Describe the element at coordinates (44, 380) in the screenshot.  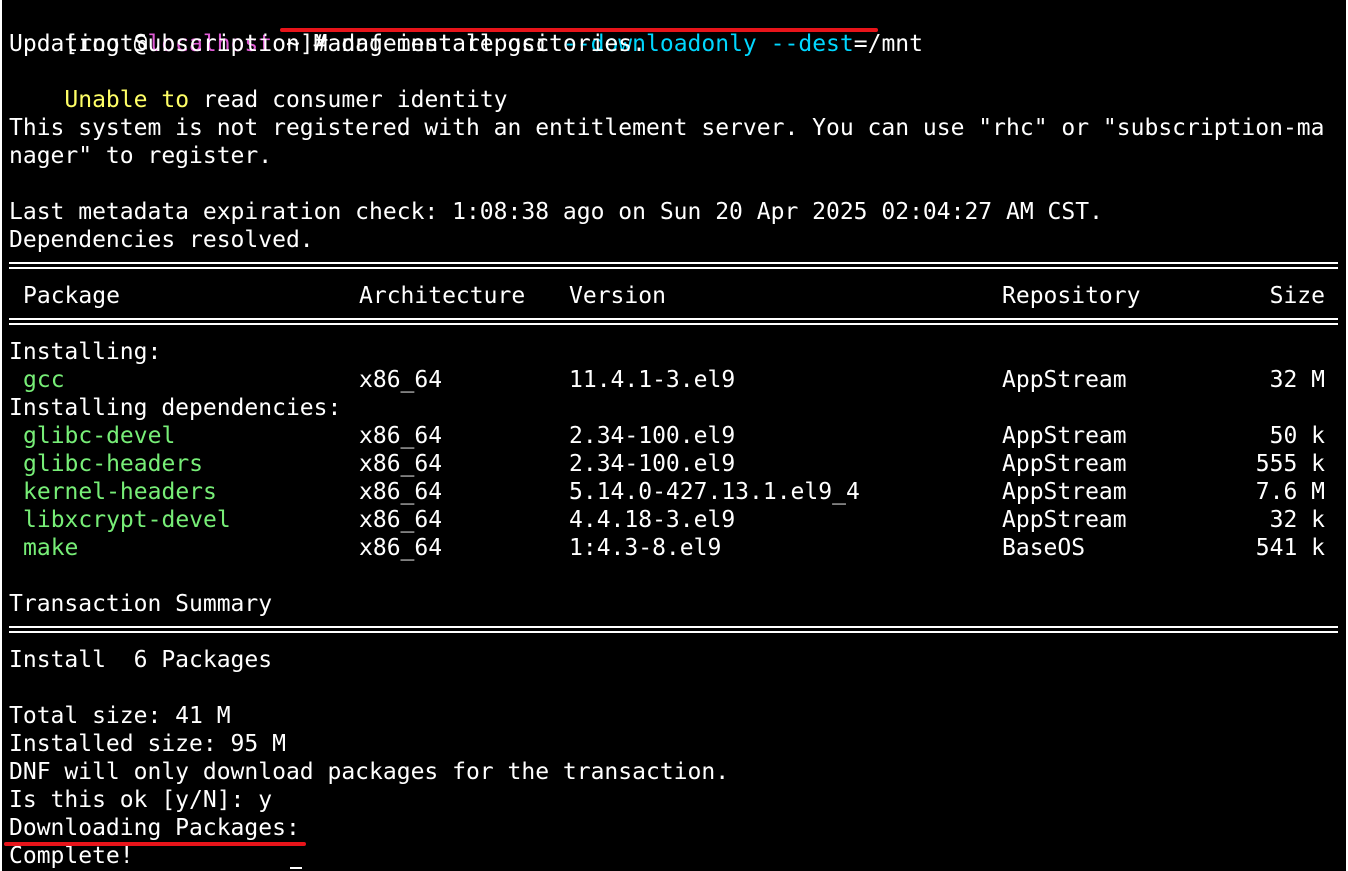
I see `package-name: gcc` at that location.